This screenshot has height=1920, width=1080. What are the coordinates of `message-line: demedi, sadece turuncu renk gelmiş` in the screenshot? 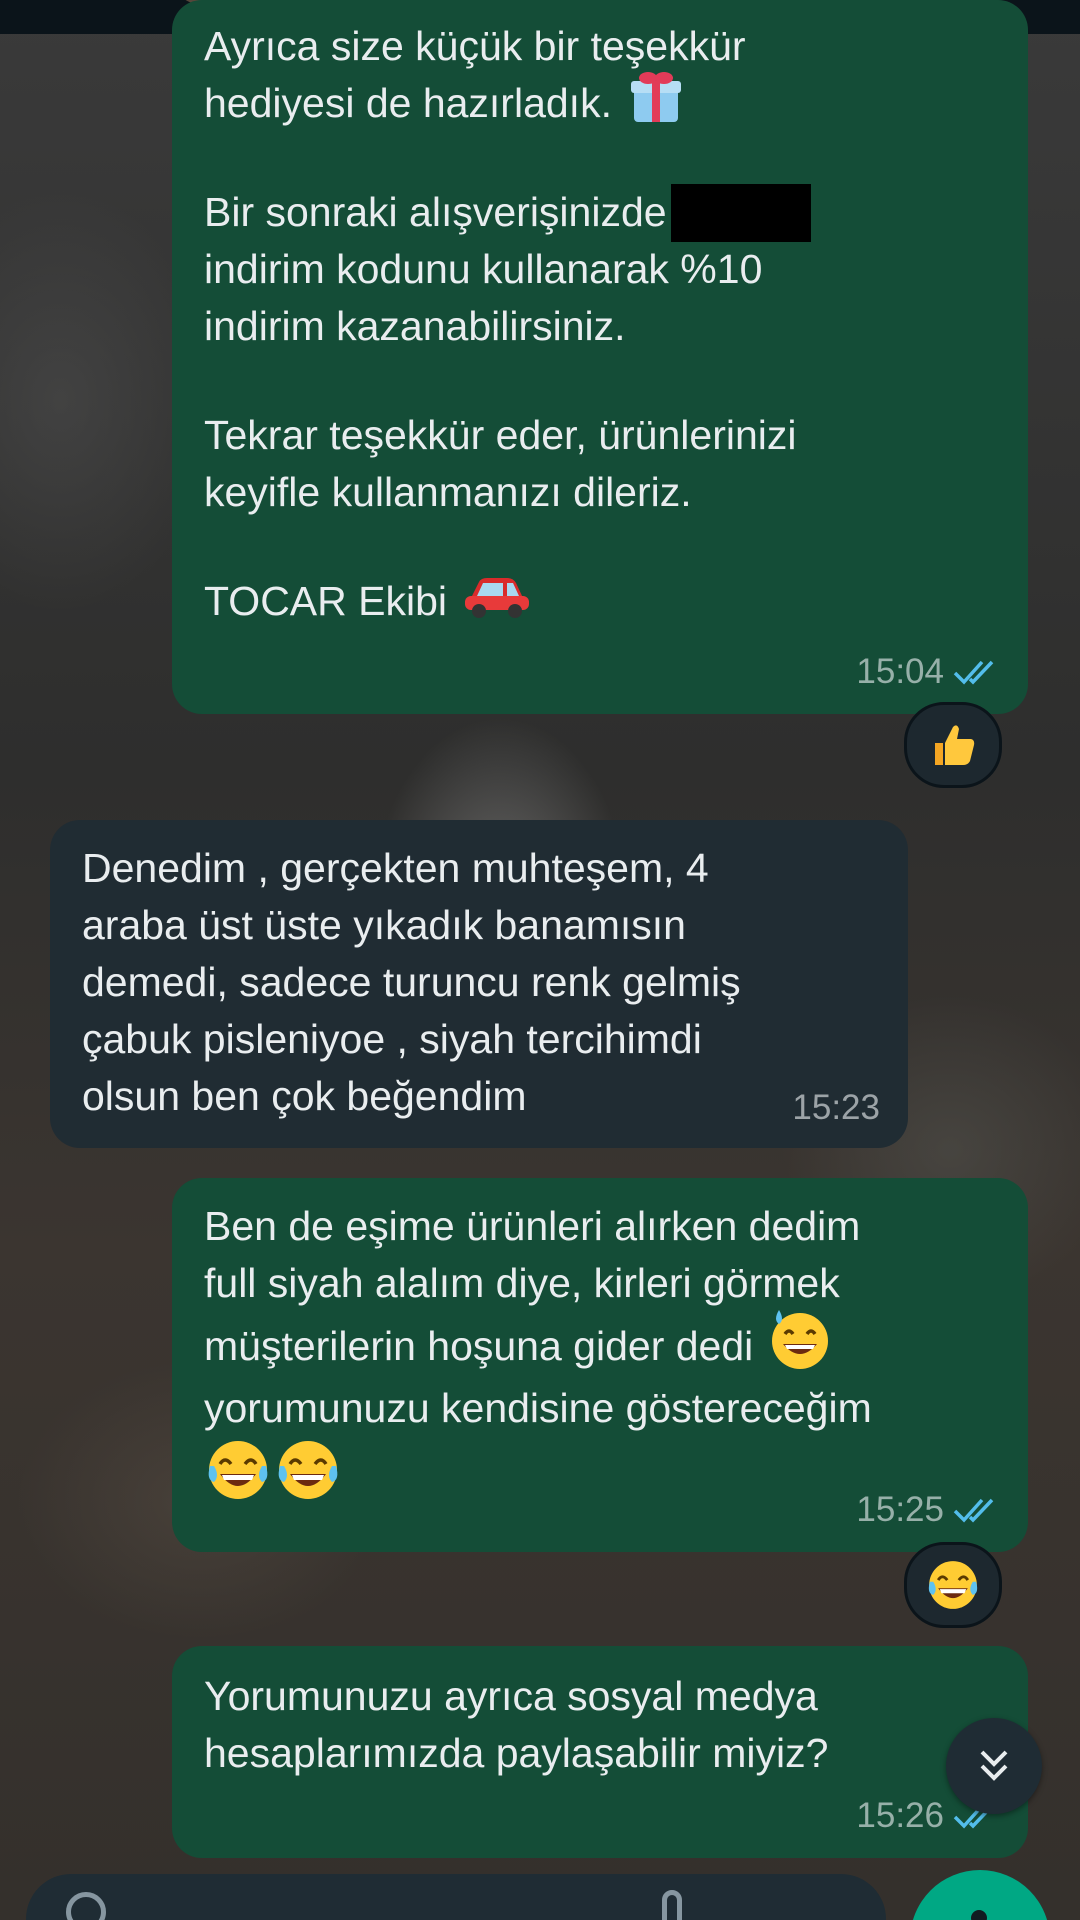 It's located at (411, 982).